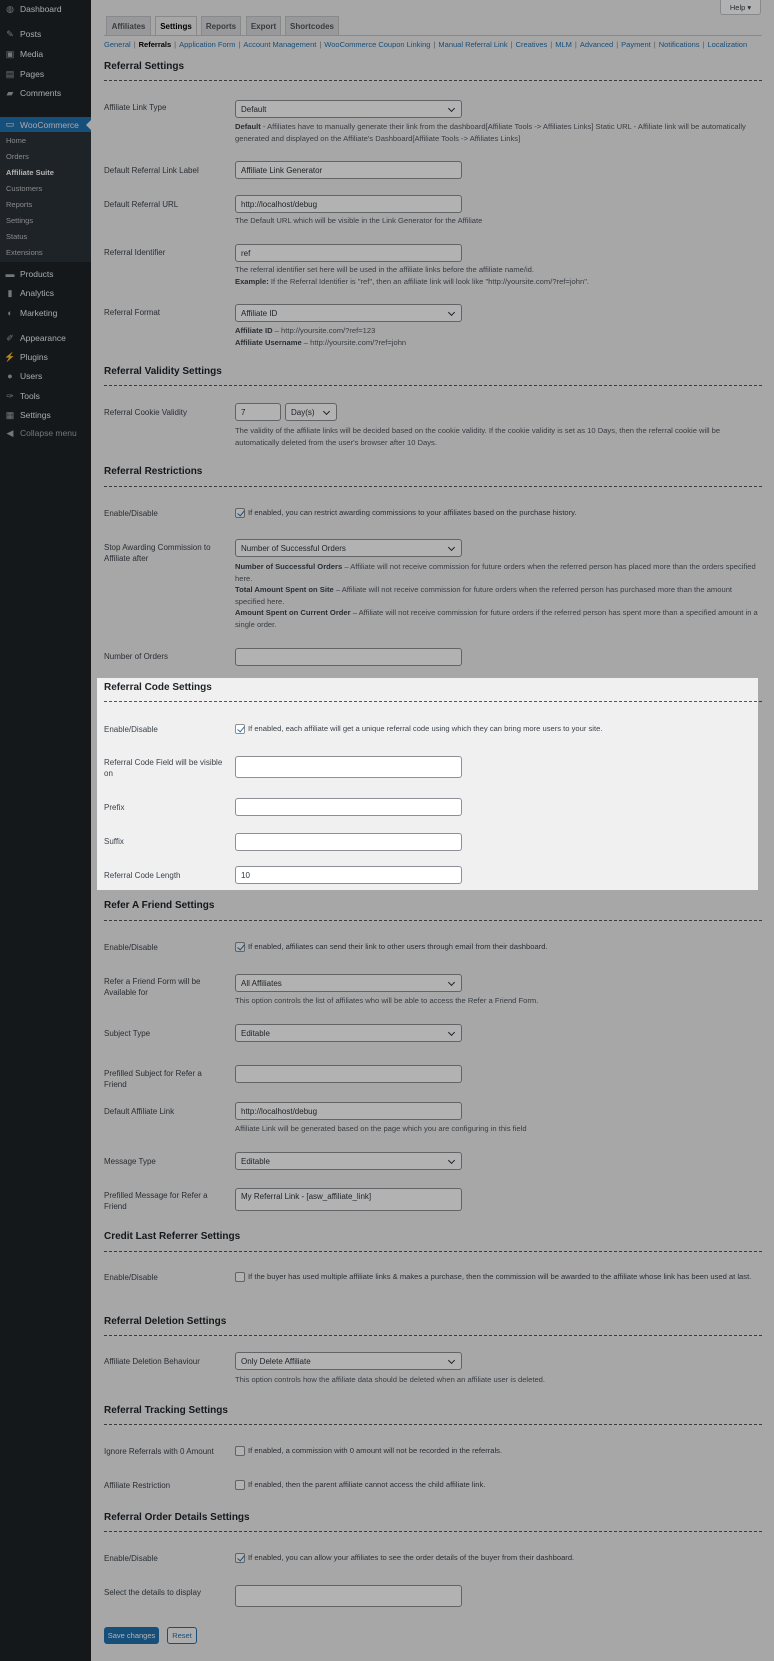  Describe the element at coordinates (182, 1635) in the screenshot. I see `reset-button: Reset` at that location.